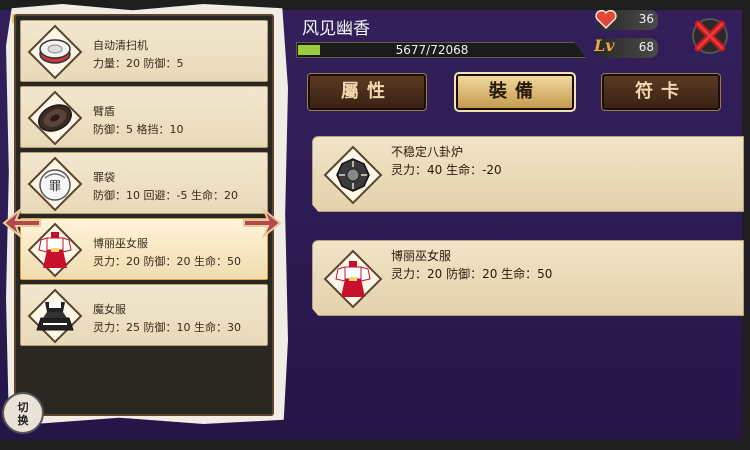  I want to click on tab-spell-cards: 符卡, so click(661, 92).